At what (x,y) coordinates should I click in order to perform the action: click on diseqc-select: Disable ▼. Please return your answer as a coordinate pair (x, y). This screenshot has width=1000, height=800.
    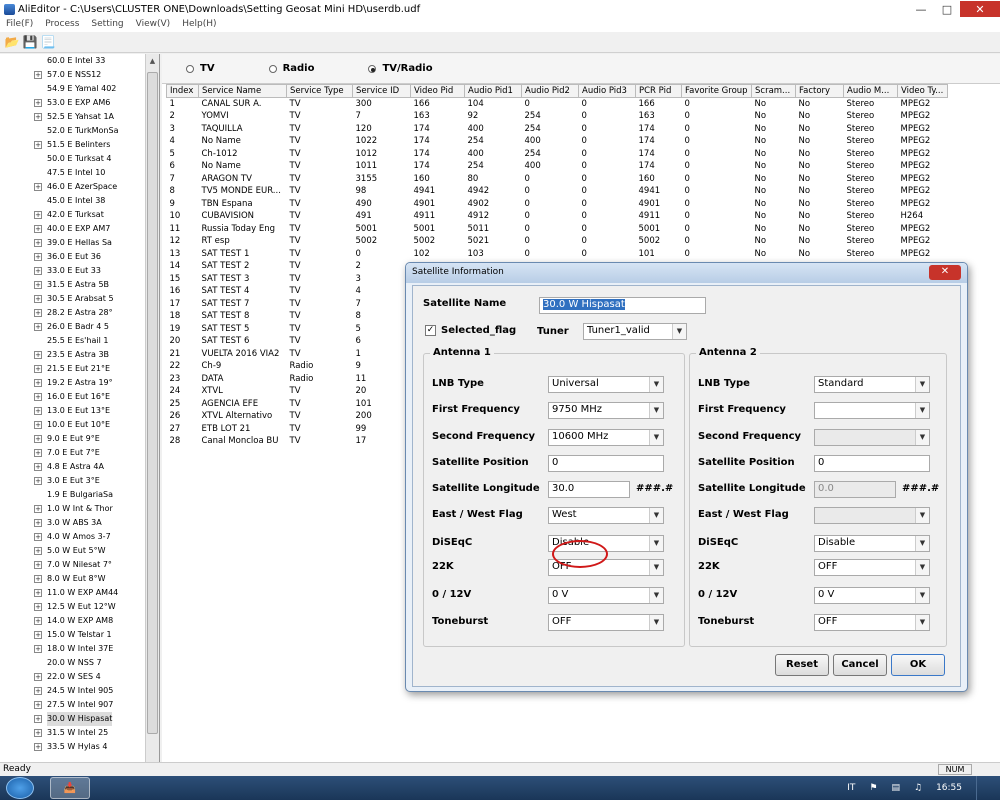
    Looking at the image, I should click on (872, 543).